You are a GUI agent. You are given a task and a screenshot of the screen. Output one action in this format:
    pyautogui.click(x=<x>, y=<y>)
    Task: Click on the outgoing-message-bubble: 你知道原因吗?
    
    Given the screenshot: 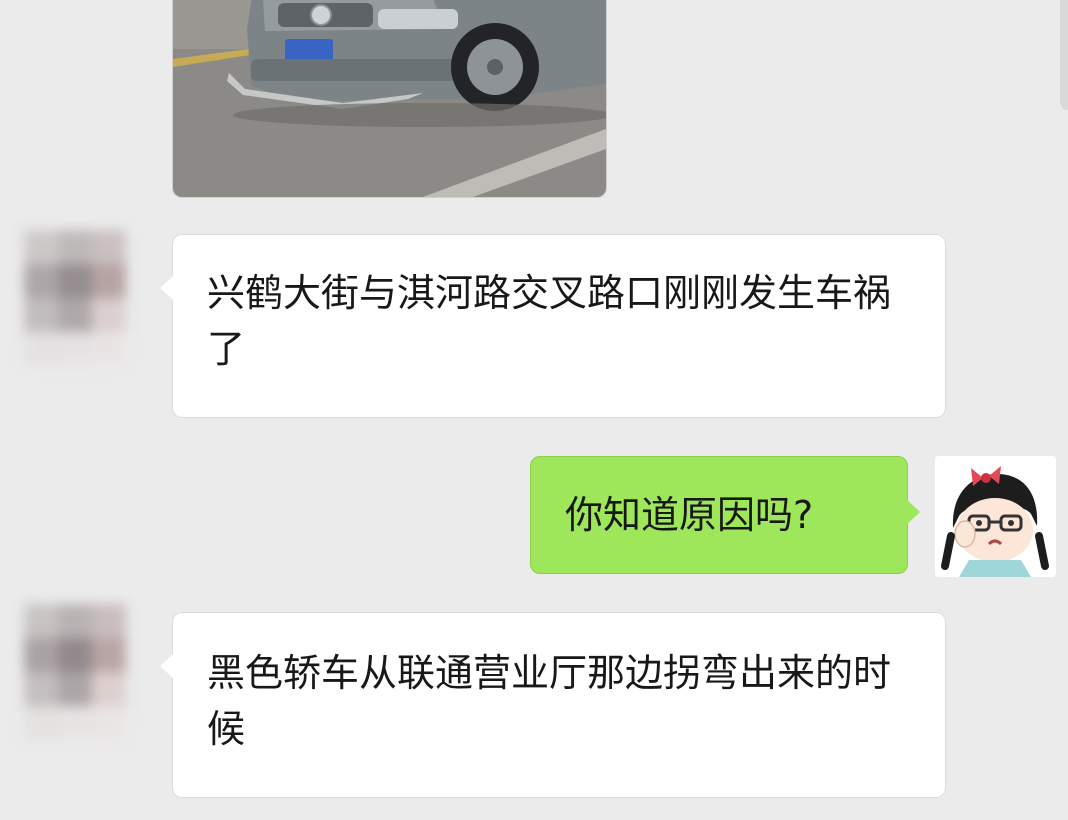 What is the action you would take?
    pyautogui.click(x=725, y=515)
    